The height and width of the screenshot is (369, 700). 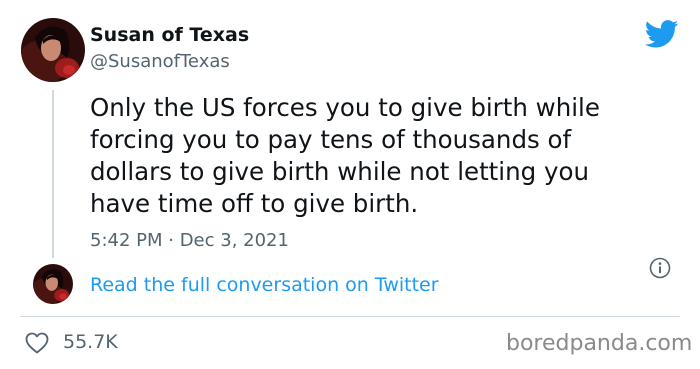 I want to click on read-conversation-link: Read the full conversation on Twitter, so click(x=264, y=285).